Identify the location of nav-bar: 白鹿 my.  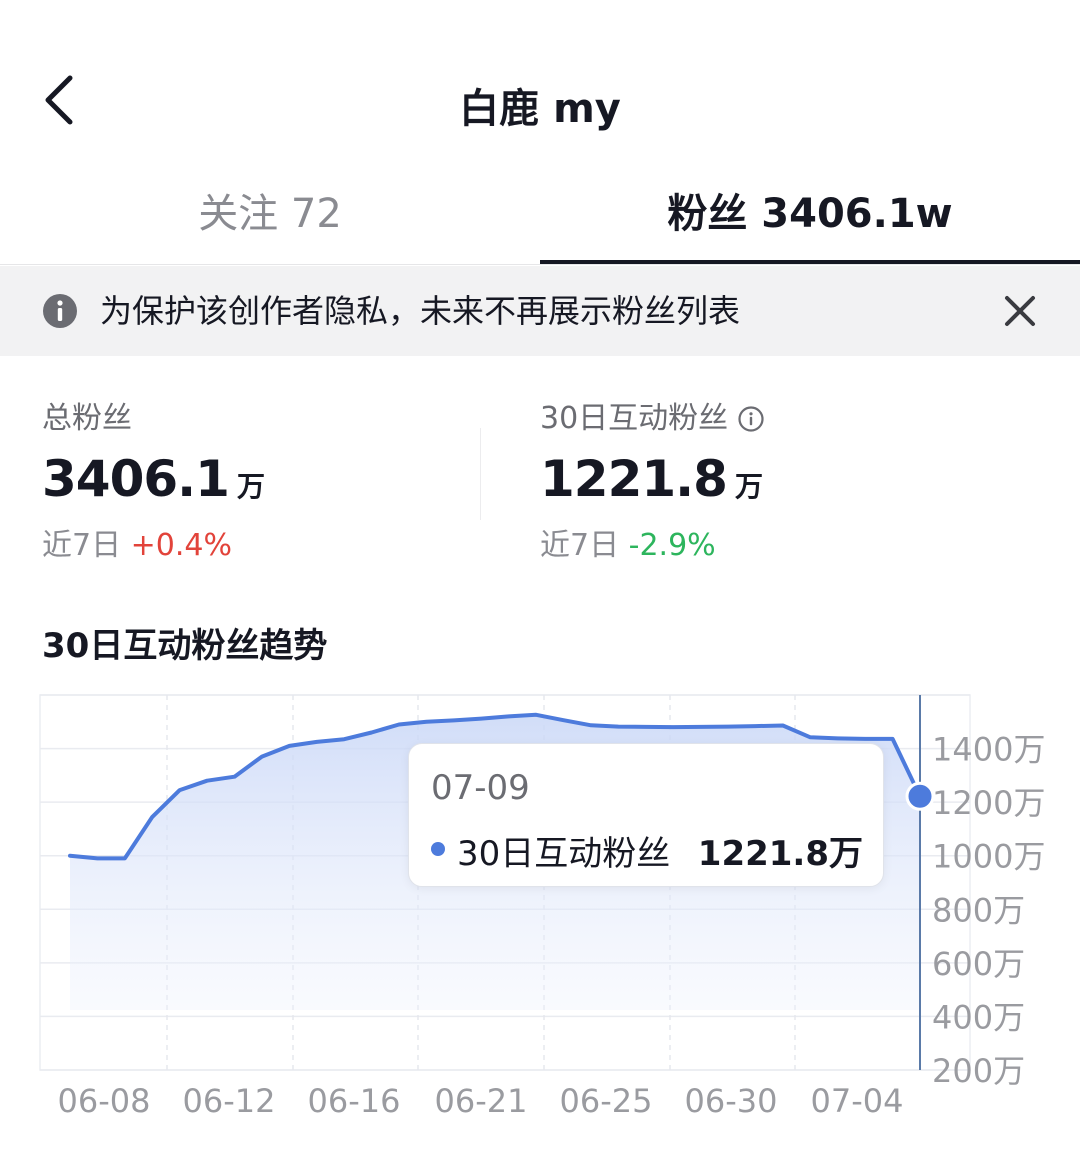
(540, 100).